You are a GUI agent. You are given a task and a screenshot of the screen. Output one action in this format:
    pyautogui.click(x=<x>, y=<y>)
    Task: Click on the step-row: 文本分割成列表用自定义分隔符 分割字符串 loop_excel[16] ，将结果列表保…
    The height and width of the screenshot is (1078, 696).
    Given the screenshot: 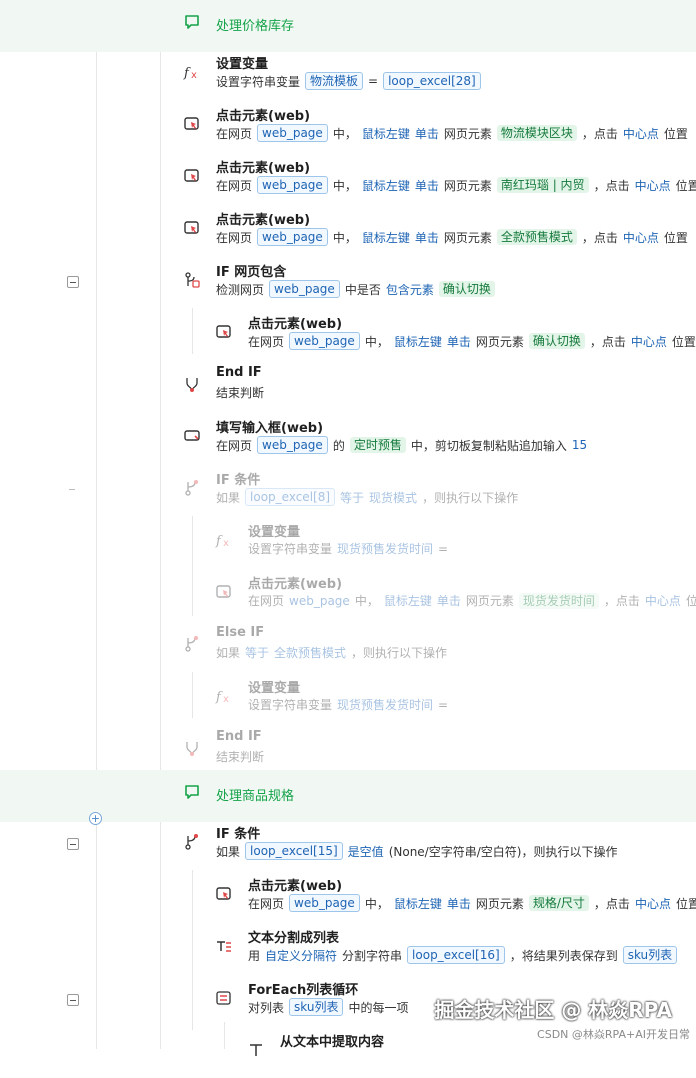 What is the action you would take?
    pyautogui.click(x=348, y=948)
    